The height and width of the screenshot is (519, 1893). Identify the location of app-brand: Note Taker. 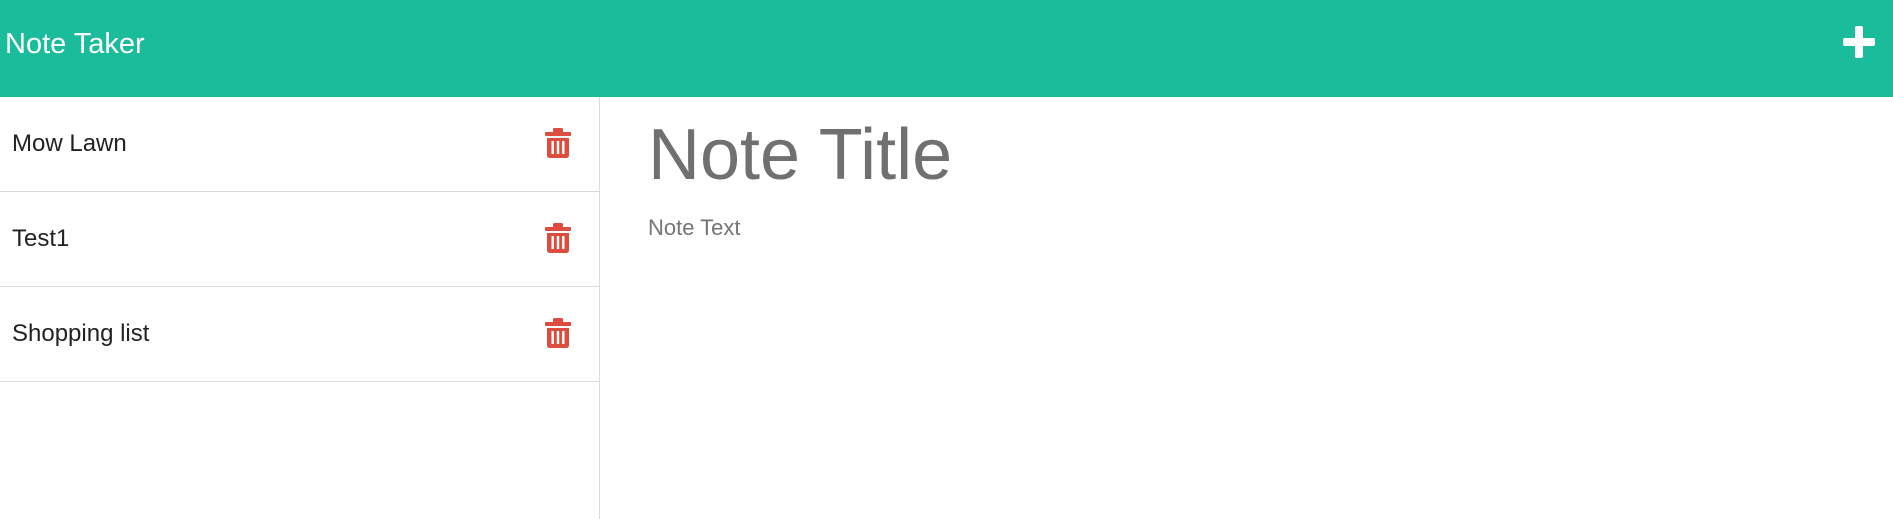
(75, 44).